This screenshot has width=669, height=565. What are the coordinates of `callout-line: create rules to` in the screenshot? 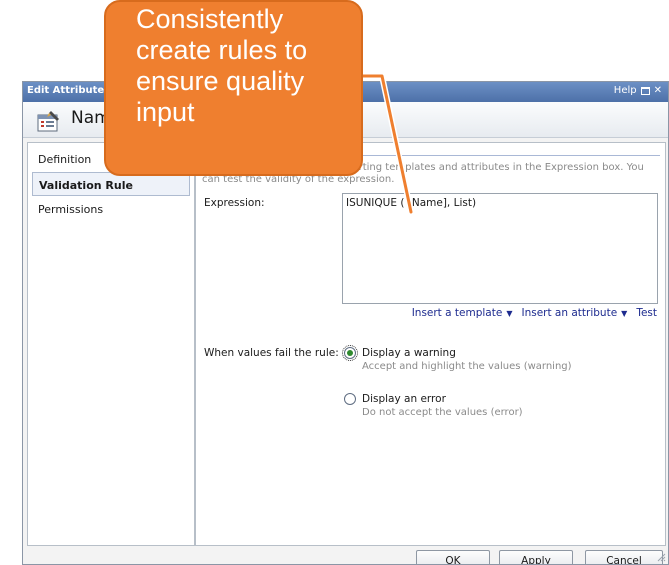 It's located at (222, 50).